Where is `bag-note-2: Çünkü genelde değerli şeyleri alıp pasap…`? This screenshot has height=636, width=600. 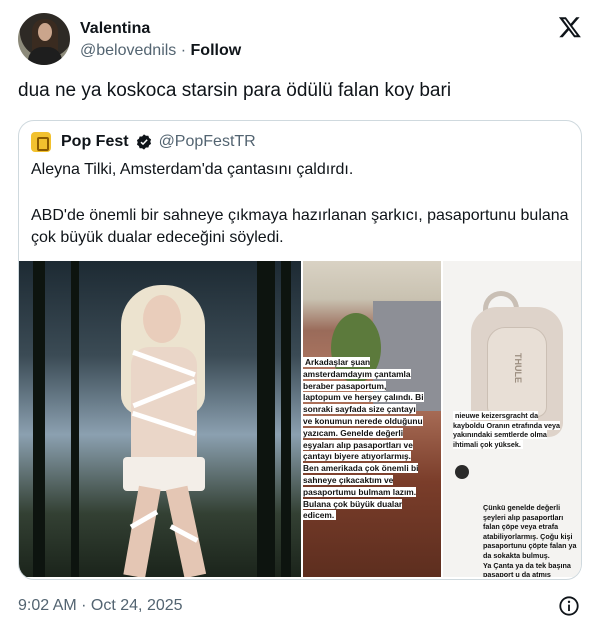
bag-note-2: Çünkü genelde değerli şeyleri alıp pasap… is located at coordinates (530, 540).